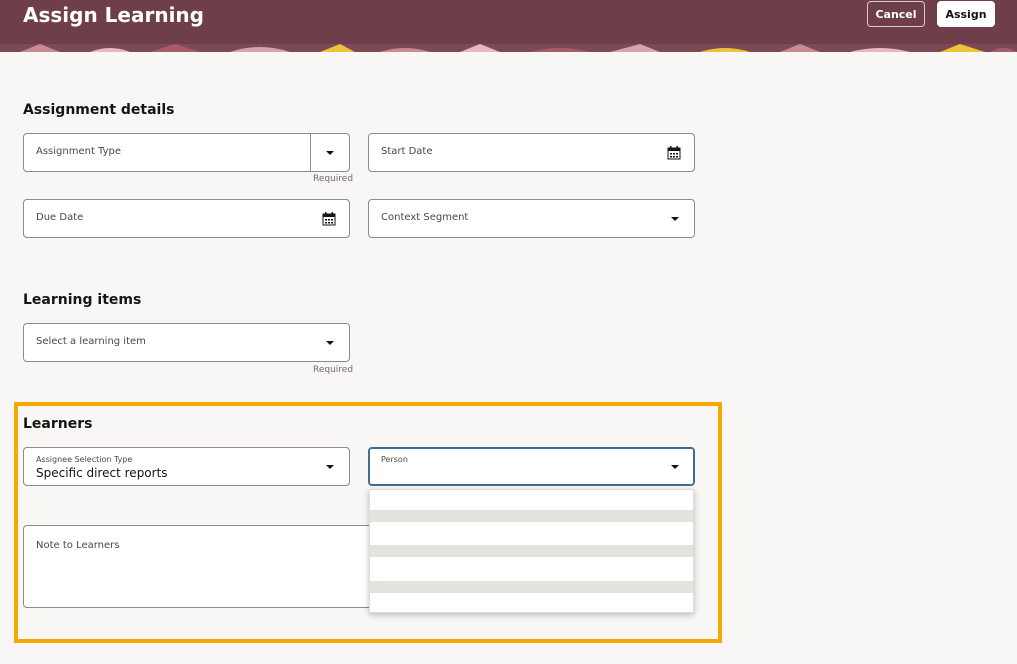  I want to click on select-divider, so click(310, 152).